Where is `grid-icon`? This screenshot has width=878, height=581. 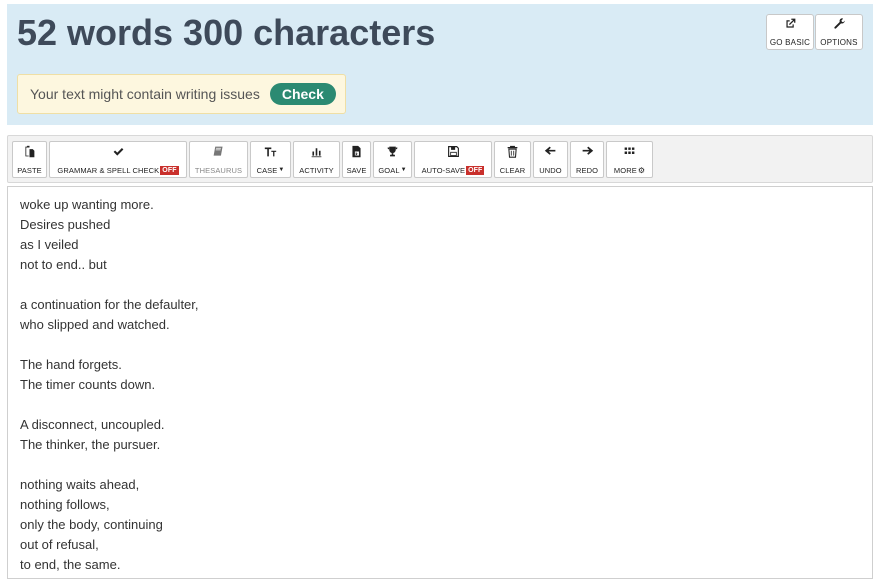 grid-icon is located at coordinates (629, 154).